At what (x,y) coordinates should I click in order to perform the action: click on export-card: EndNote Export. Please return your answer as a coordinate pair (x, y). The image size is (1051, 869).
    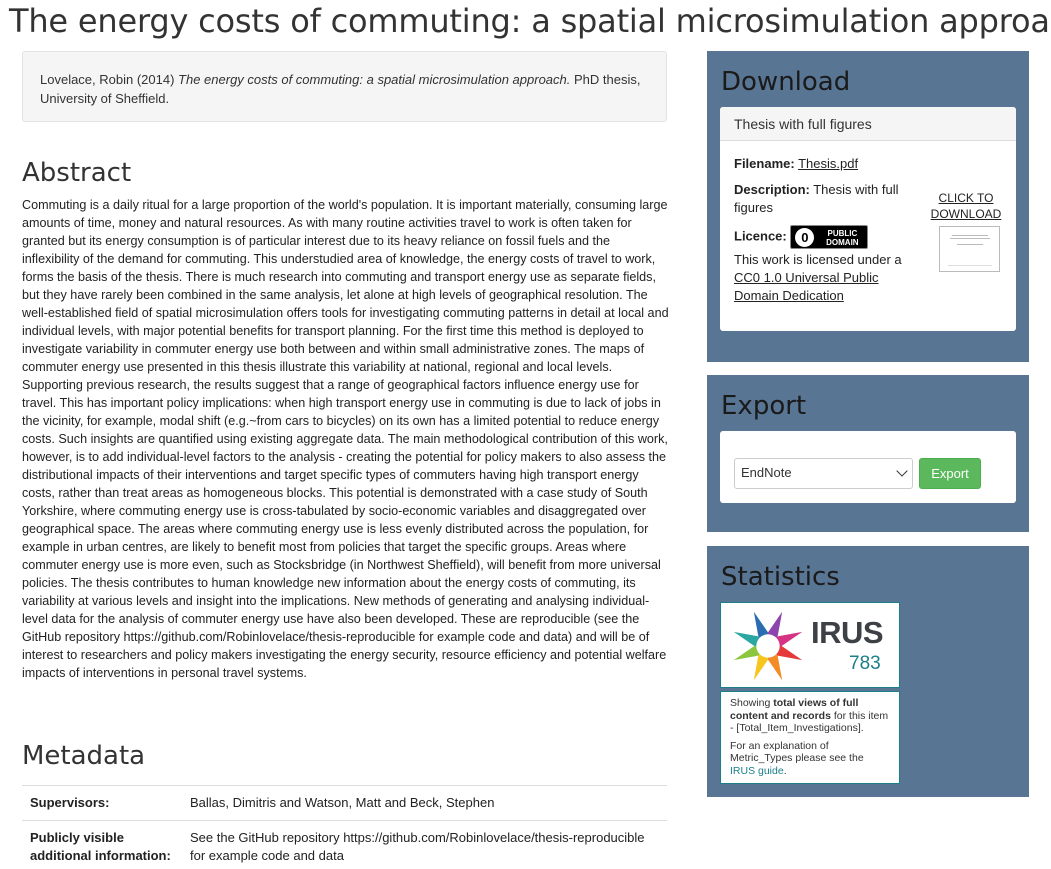
    Looking at the image, I should click on (868, 467).